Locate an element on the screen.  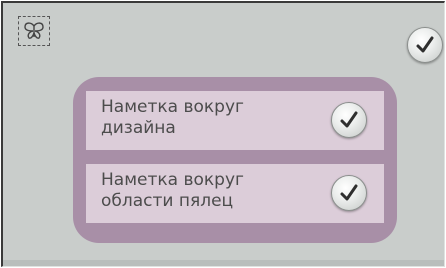
option-baste-around-design: Наметка вокруг дизайна is located at coordinates (235, 120).